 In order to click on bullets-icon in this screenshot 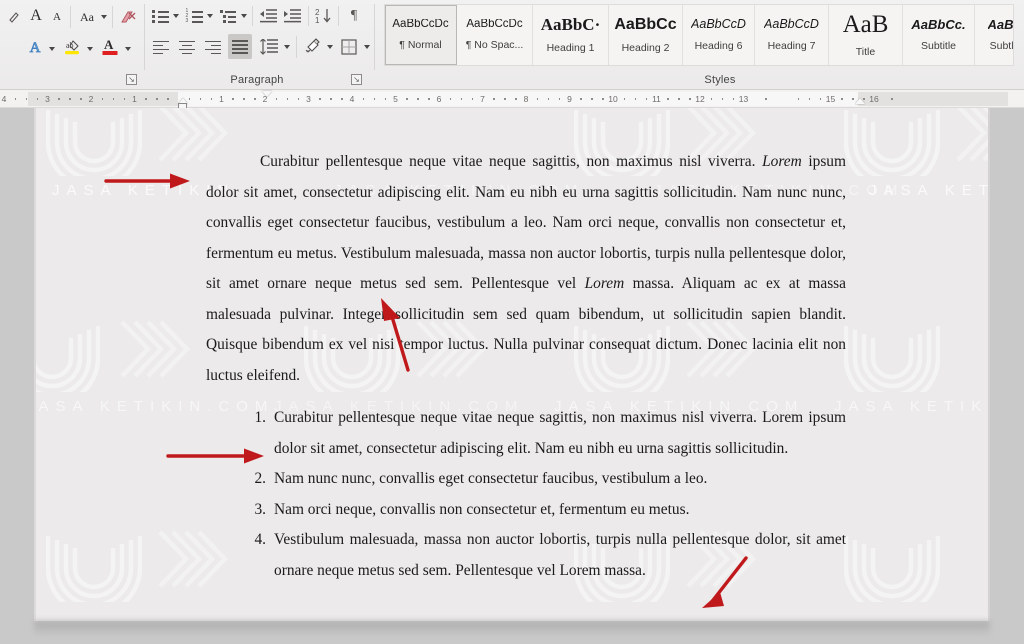, I will do `click(160, 16)`.